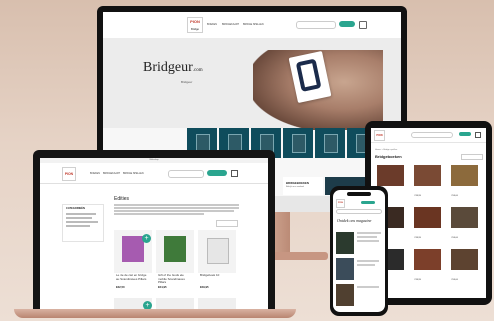 The width and height of the screenshot is (494, 321). I want to click on brand-name: PION, so click(195, 21).